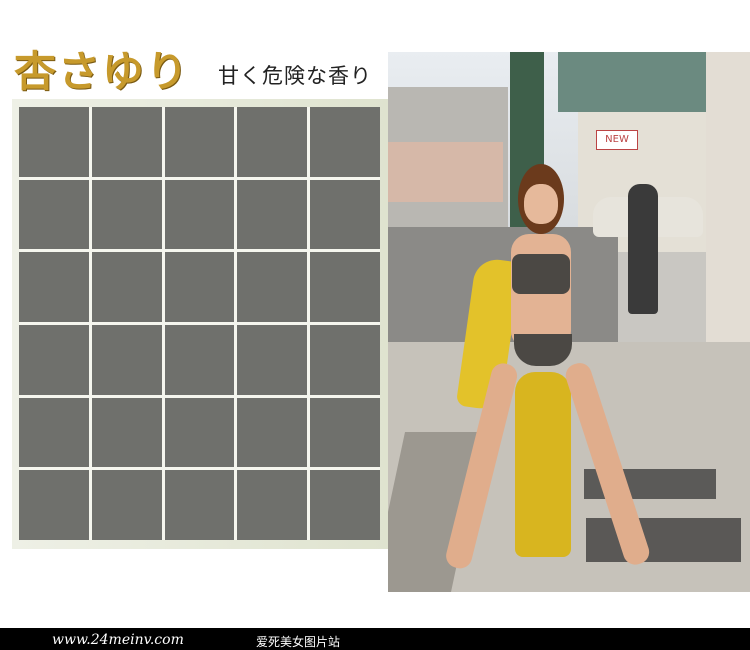  What do you see at coordinates (541, 274) in the screenshot?
I see `model-top` at bounding box center [541, 274].